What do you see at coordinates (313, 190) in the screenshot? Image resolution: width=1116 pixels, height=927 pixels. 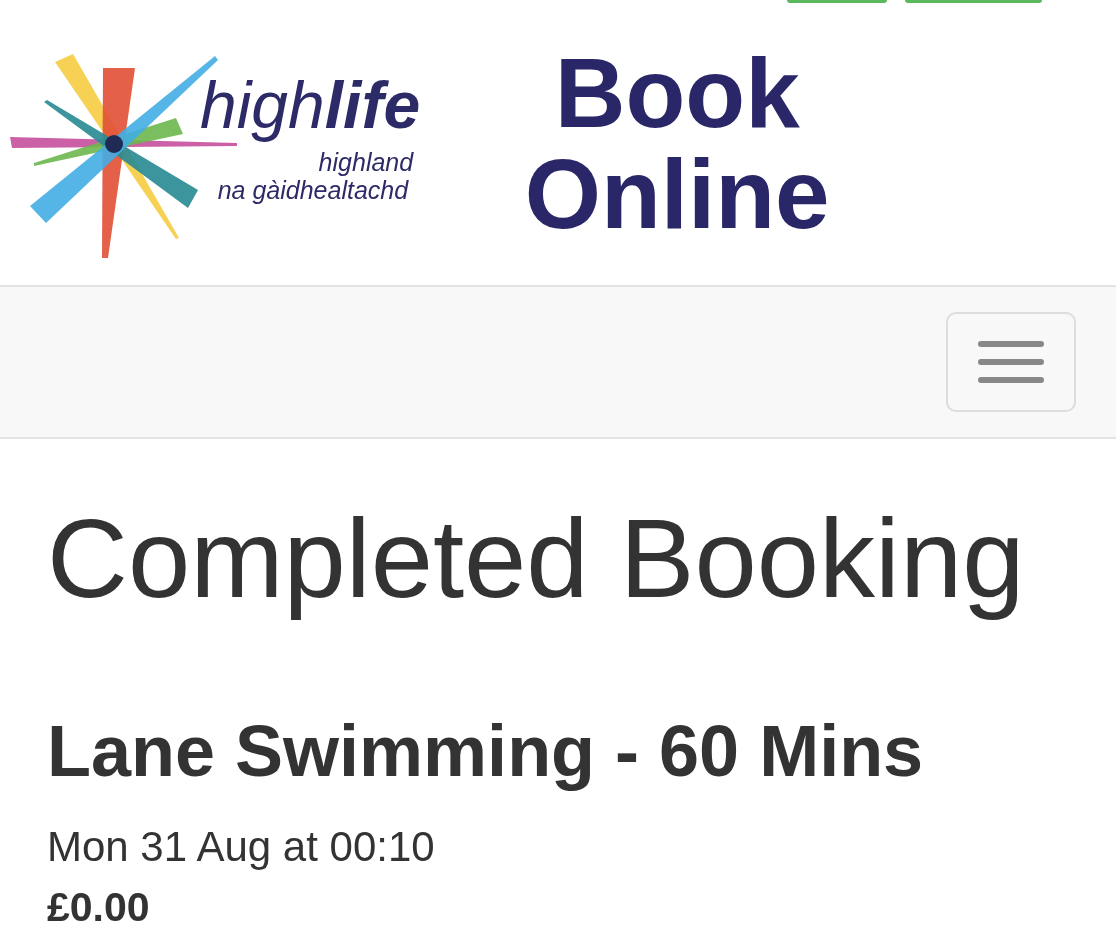 I see `gaelic-region-name: na gàidhealtachd` at bounding box center [313, 190].